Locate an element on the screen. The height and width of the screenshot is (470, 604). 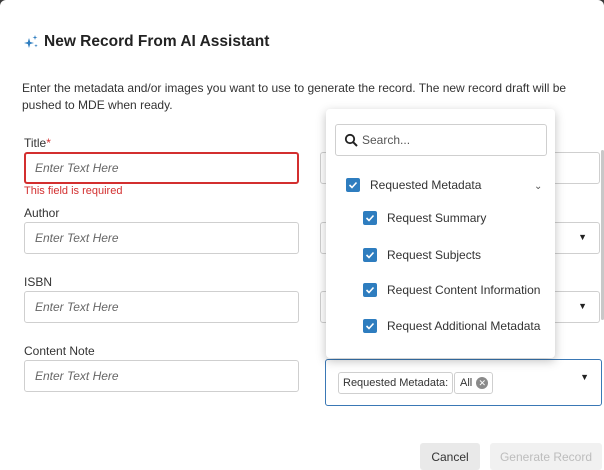
option-request-content-information: Request Content Information is located at coordinates (451, 290).